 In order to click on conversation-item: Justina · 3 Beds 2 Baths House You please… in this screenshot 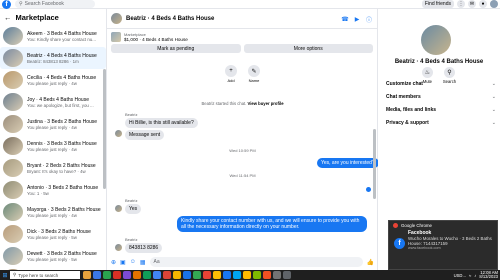, I will do `click(53, 124)`.